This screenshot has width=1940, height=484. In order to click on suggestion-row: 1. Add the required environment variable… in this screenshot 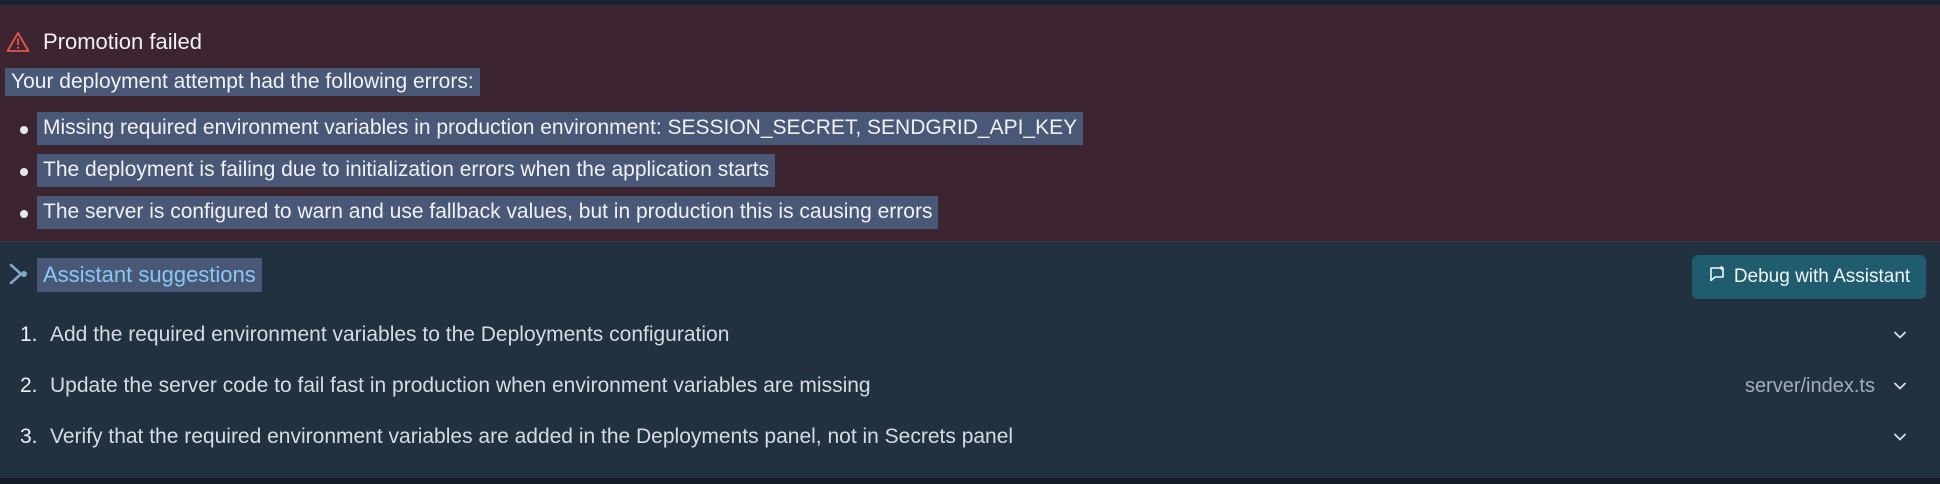, I will do `click(970, 335)`.